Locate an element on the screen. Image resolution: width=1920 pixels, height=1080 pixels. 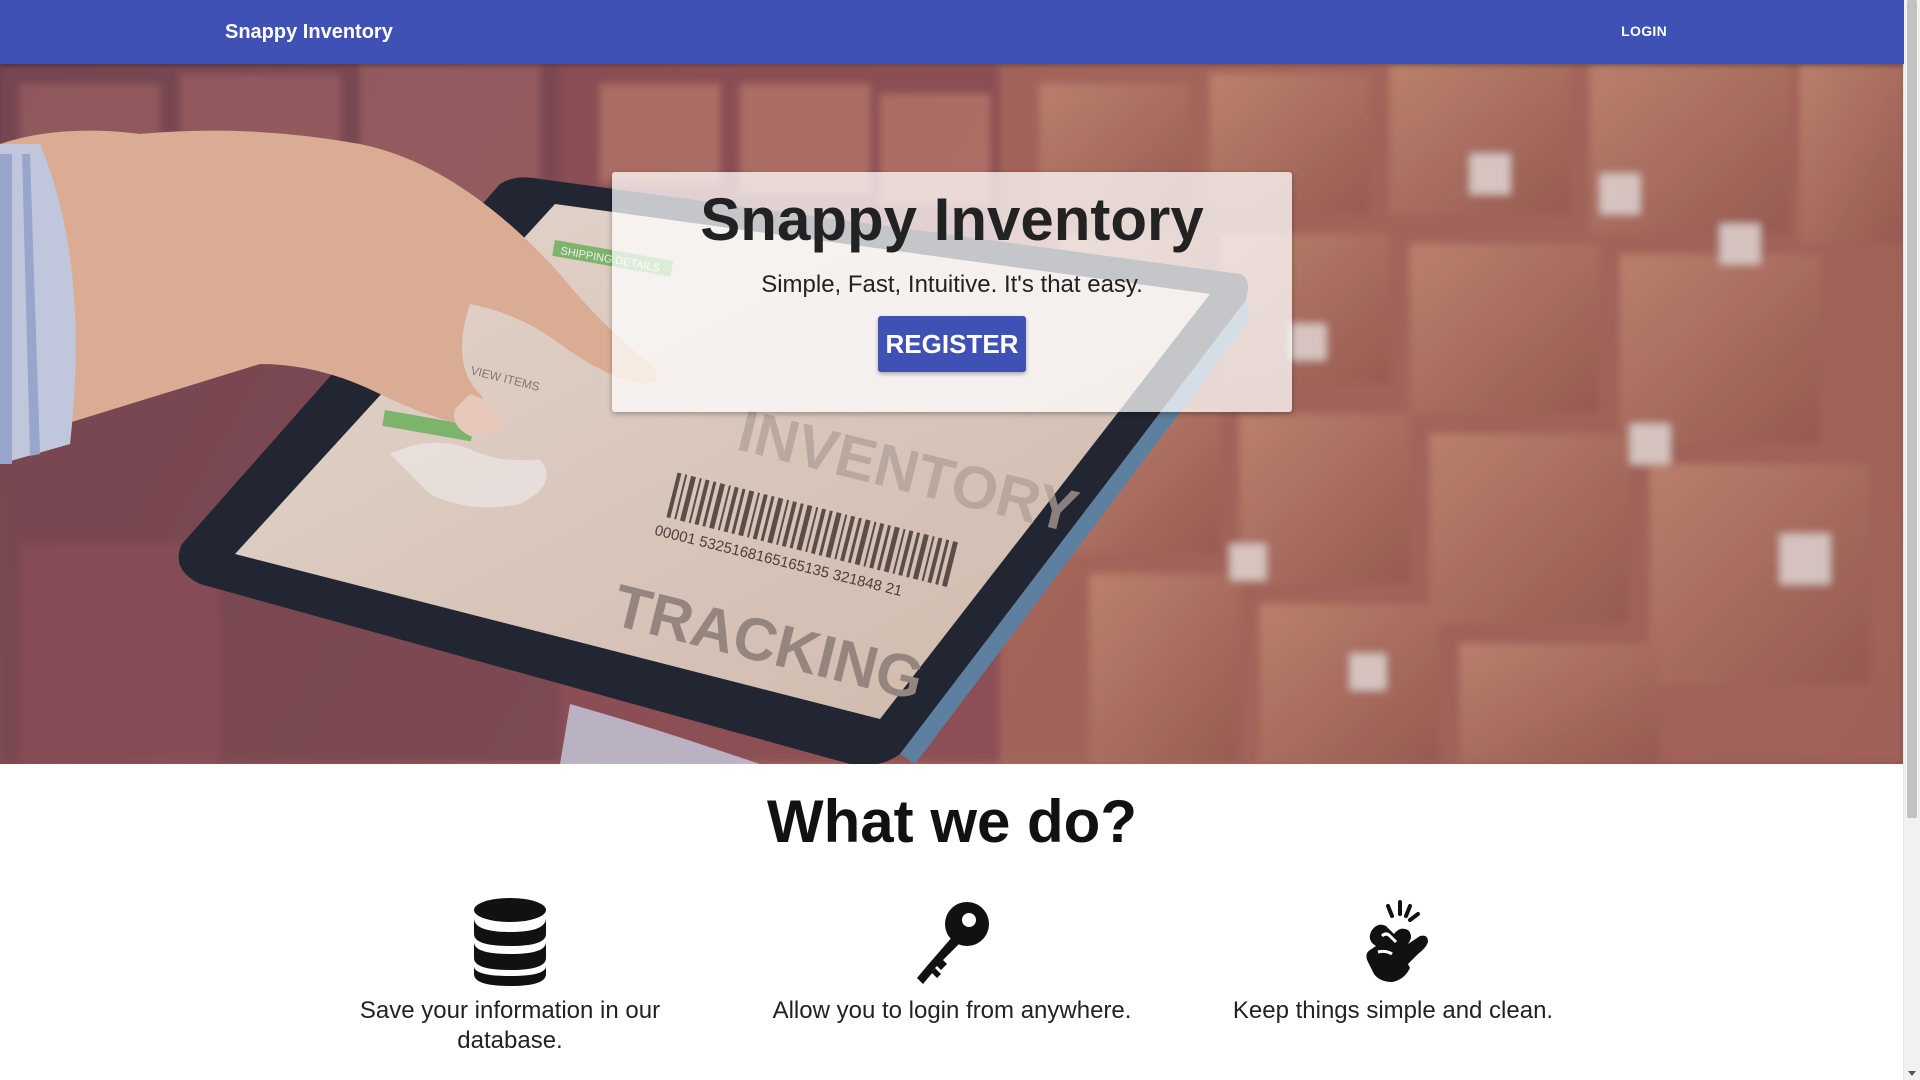
feature-database-text: Save your information in our database. is located at coordinates (510, 1025).